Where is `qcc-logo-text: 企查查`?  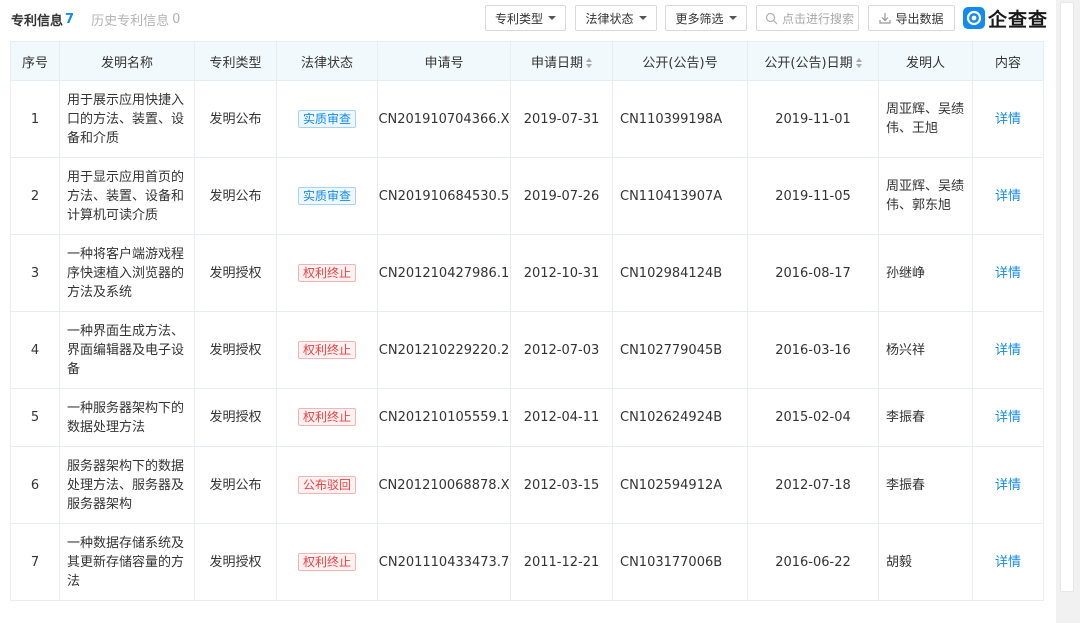
qcc-logo-text: 企查查 is located at coordinates (1018, 19).